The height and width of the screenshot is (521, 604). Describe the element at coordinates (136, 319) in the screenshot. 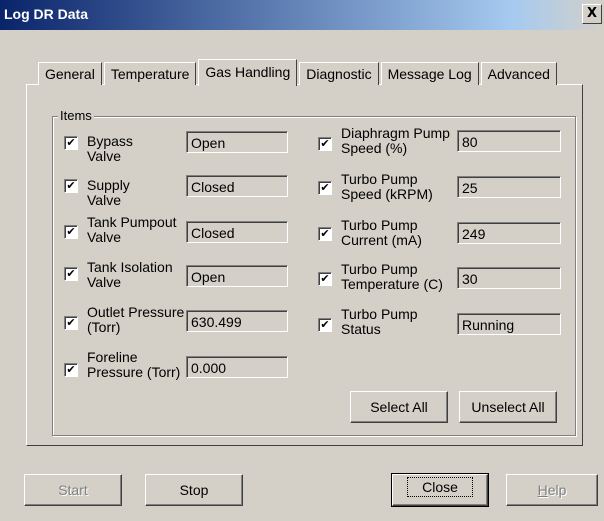

I see `outlet-pressure-label: Outlet Pressure (Torr)` at that location.